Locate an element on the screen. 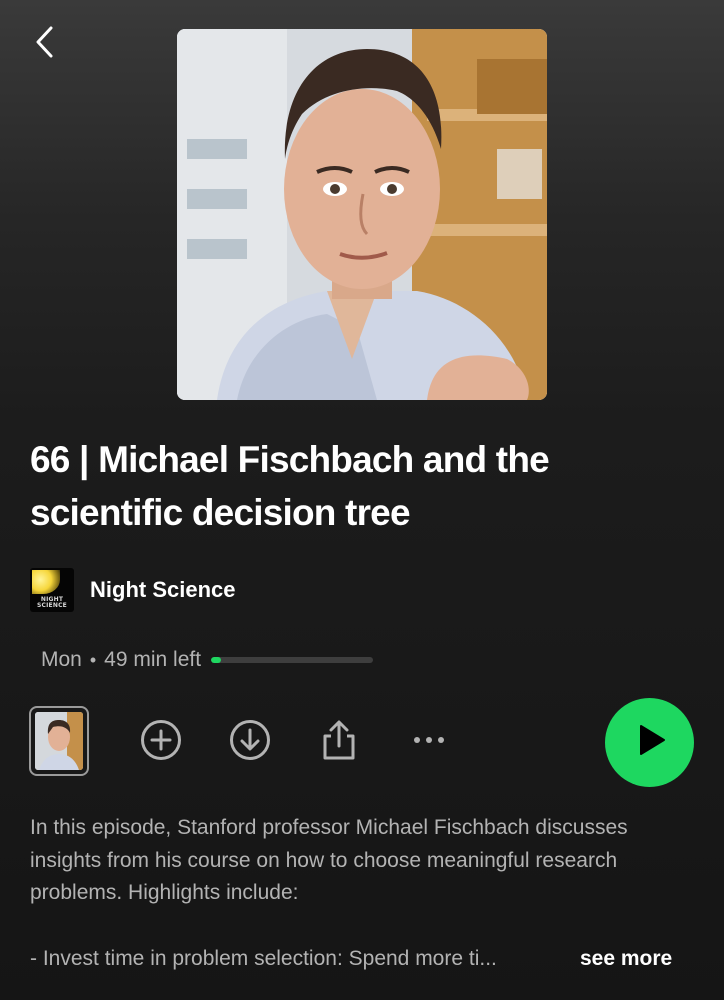 This screenshot has height=1000, width=724. show-name: Night Science is located at coordinates (163, 589).